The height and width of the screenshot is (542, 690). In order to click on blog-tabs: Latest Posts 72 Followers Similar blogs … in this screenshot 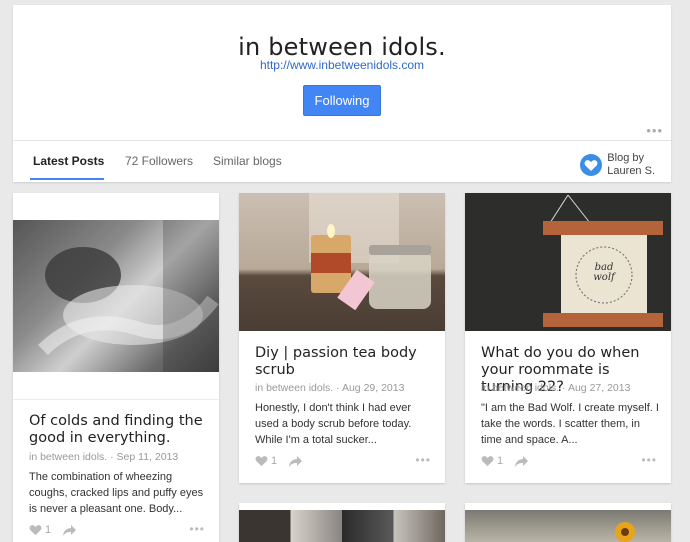, I will do `click(342, 161)`.